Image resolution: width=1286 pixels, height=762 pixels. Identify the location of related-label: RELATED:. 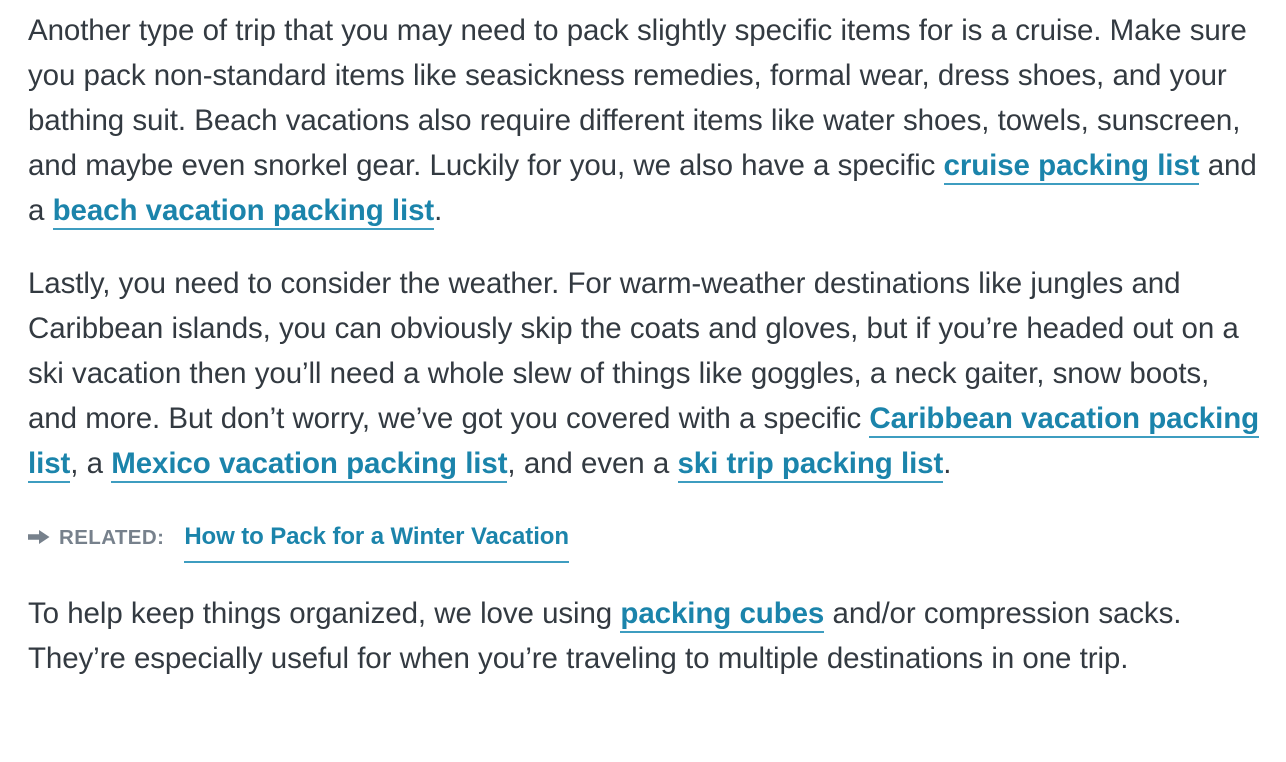
(112, 537).